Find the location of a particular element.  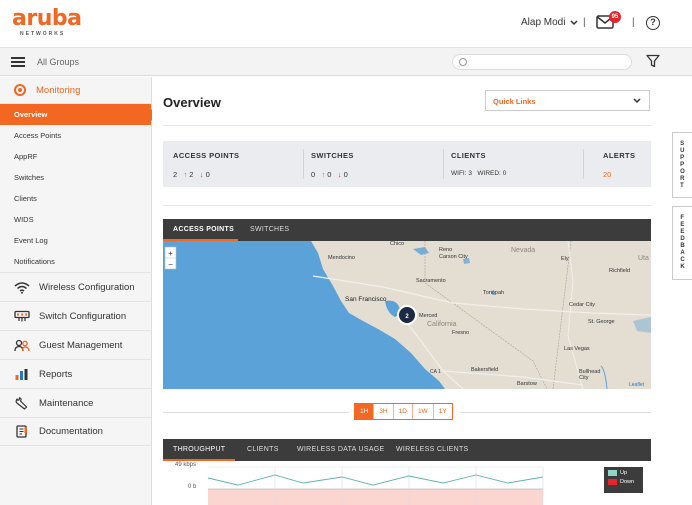

time-range-1h: 1H is located at coordinates (365, 411).